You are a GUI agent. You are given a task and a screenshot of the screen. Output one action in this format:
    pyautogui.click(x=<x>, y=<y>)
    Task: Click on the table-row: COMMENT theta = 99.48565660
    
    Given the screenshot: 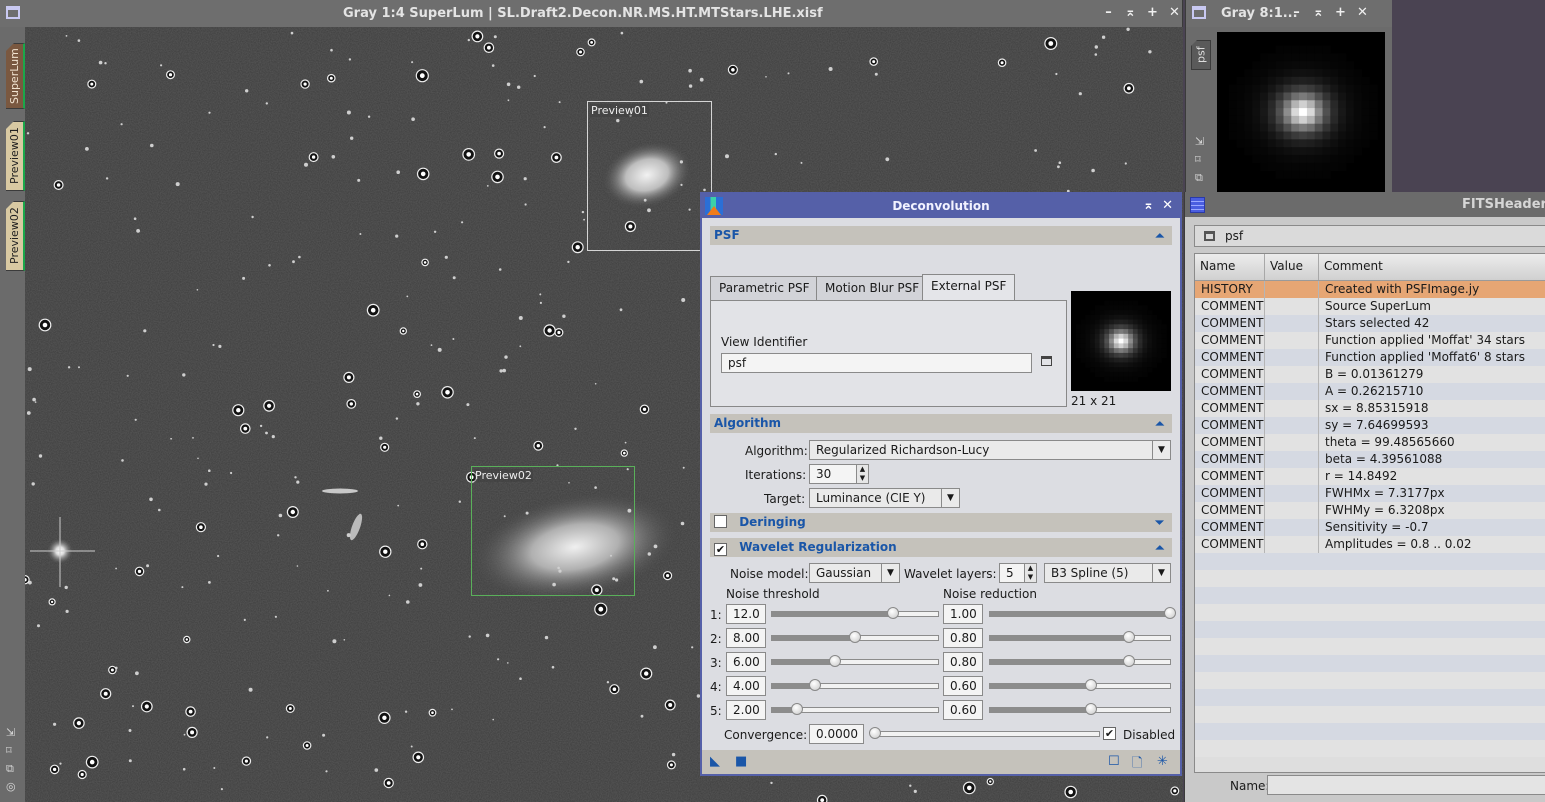 What is the action you would take?
    pyautogui.click(x=1370, y=442)
    